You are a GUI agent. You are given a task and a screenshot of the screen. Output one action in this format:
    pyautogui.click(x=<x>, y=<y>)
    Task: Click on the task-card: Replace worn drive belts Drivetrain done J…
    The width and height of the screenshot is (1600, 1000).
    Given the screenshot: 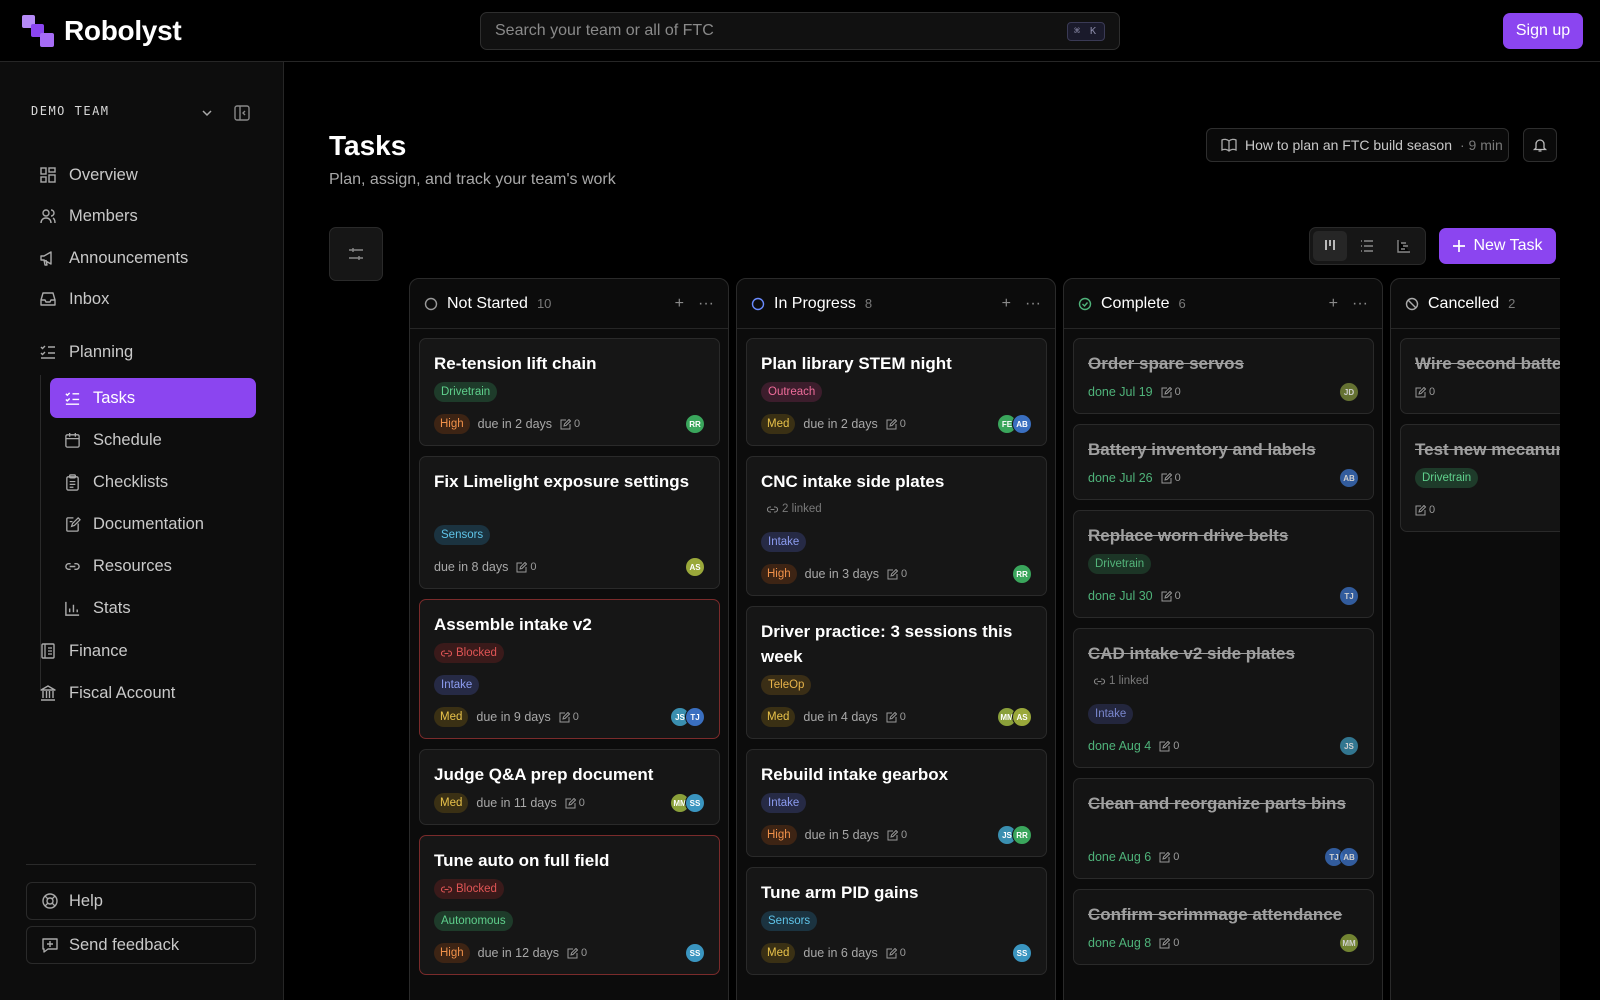 What is the action you would take?
    pyautogui.click(x=1223, y=564)
    